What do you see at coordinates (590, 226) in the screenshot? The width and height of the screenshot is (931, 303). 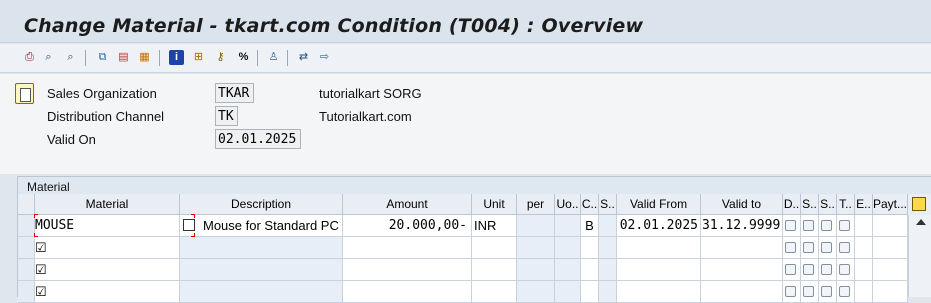 I see `calc-type-cell: B` at bounding box center [590, 226].